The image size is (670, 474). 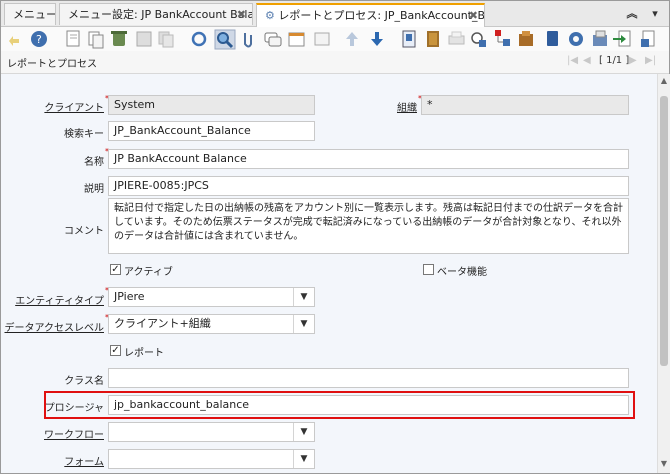 What do you see at coordinates (73, 38) in the screenshot?
I see `new-record-icon` at bounding box center [73, 38].